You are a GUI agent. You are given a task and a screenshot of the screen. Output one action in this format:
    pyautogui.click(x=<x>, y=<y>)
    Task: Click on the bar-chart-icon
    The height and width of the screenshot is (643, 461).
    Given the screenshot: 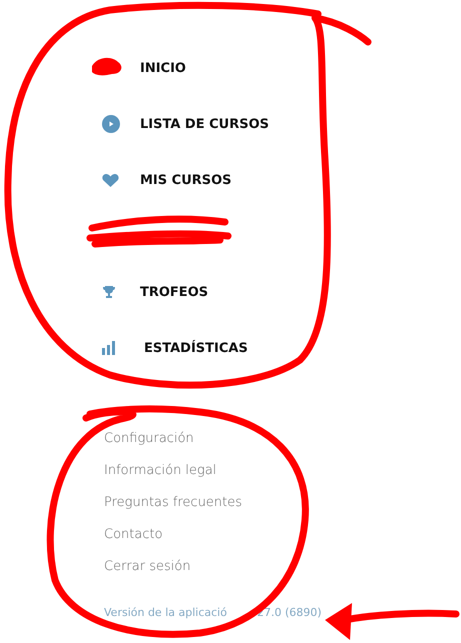 What is the action you would take?
    pyautogui.click(x=109, y=348)
    